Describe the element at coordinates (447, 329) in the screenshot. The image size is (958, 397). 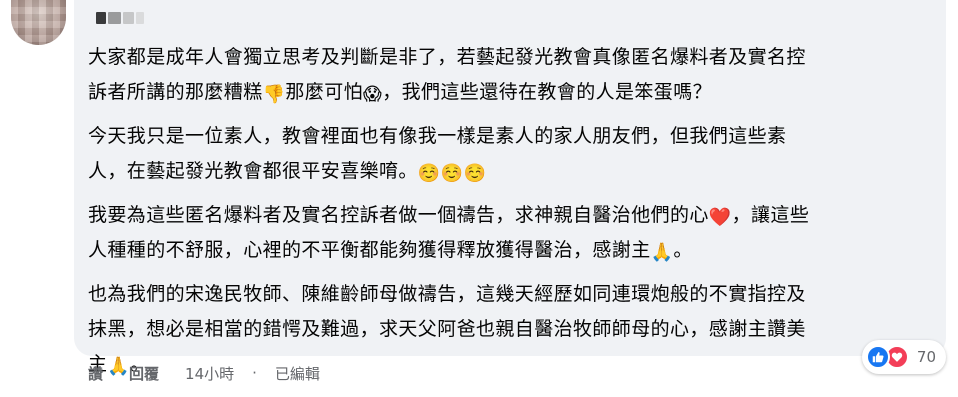
I see `comment-text-segment: 抹黑，想必是相當的錯愕及難過，求天父阿爸也親自醫治牧師師母的心，感謝主讚美` at that location.